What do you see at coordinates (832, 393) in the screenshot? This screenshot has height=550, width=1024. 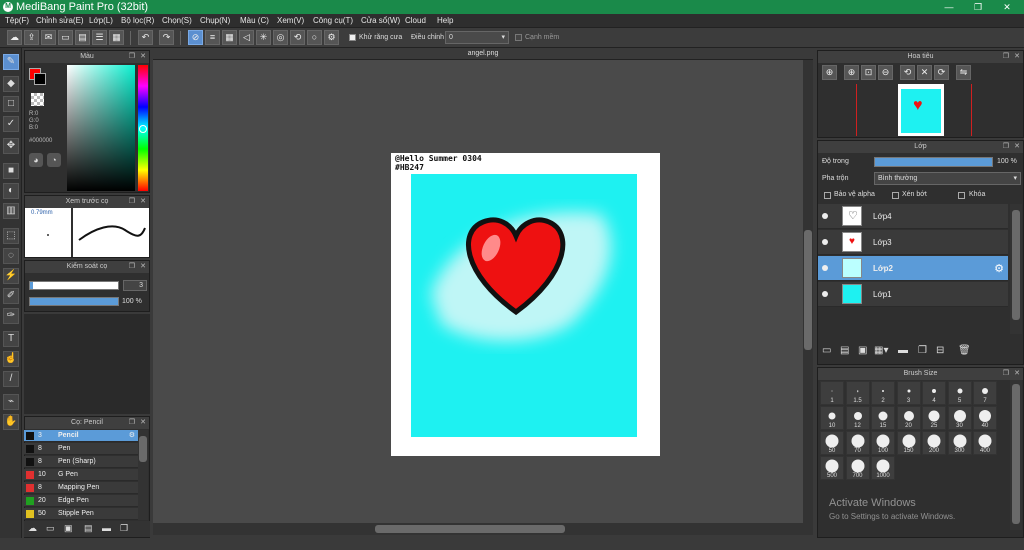 I see `brush-size-cell: 1` at bounding box center [832, 393].